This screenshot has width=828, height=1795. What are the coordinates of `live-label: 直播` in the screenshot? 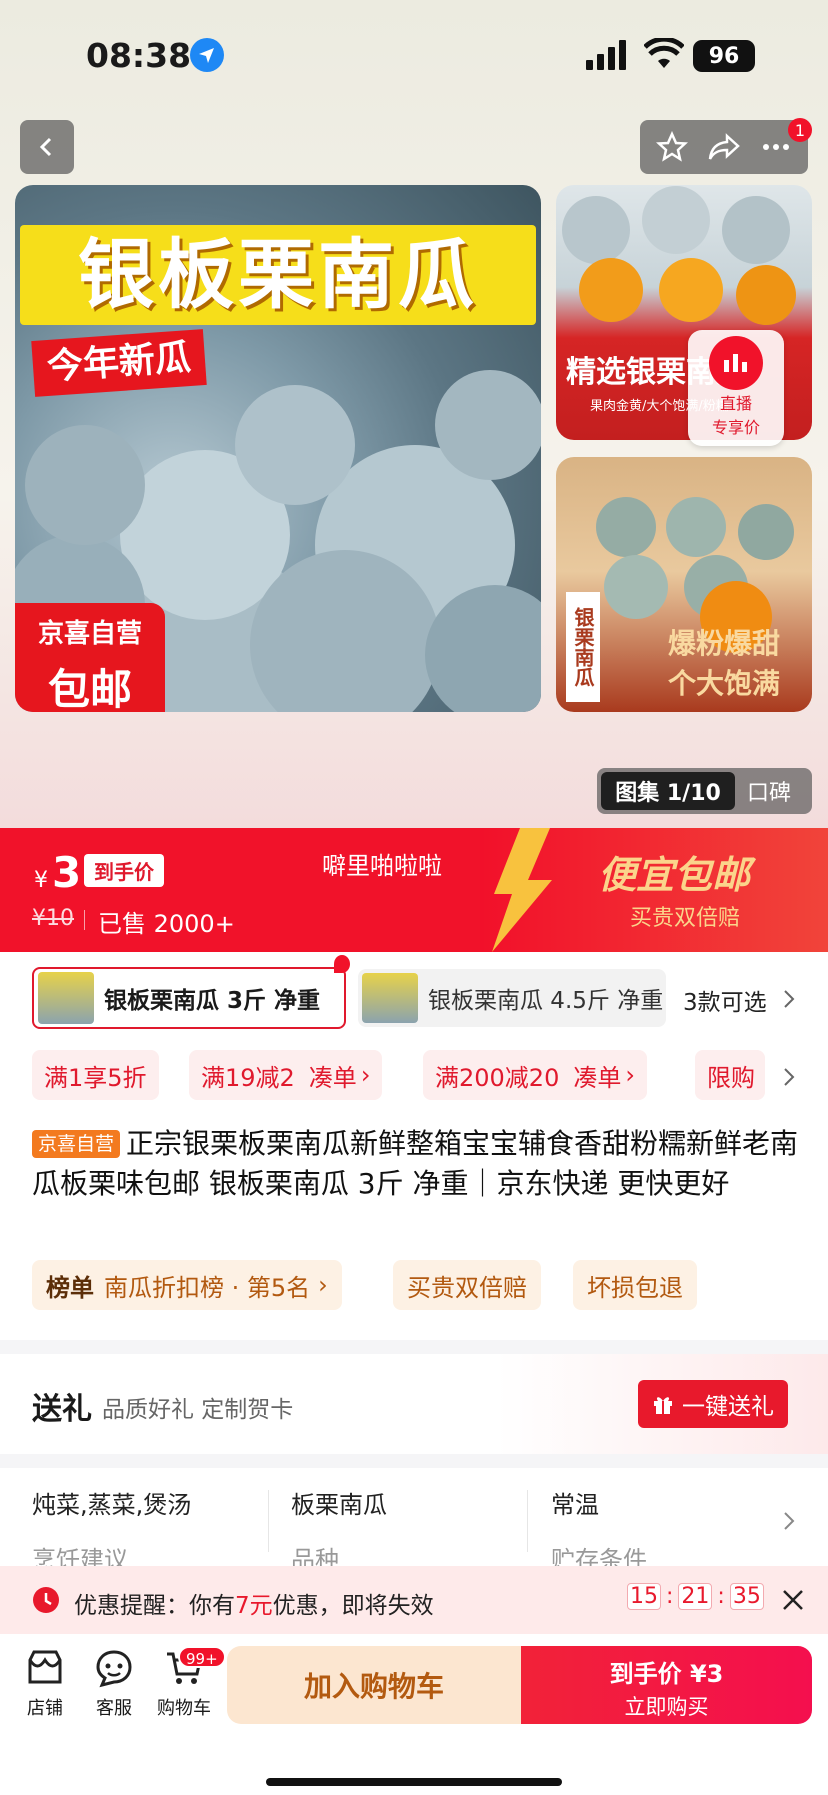 It's located at (735, 403).